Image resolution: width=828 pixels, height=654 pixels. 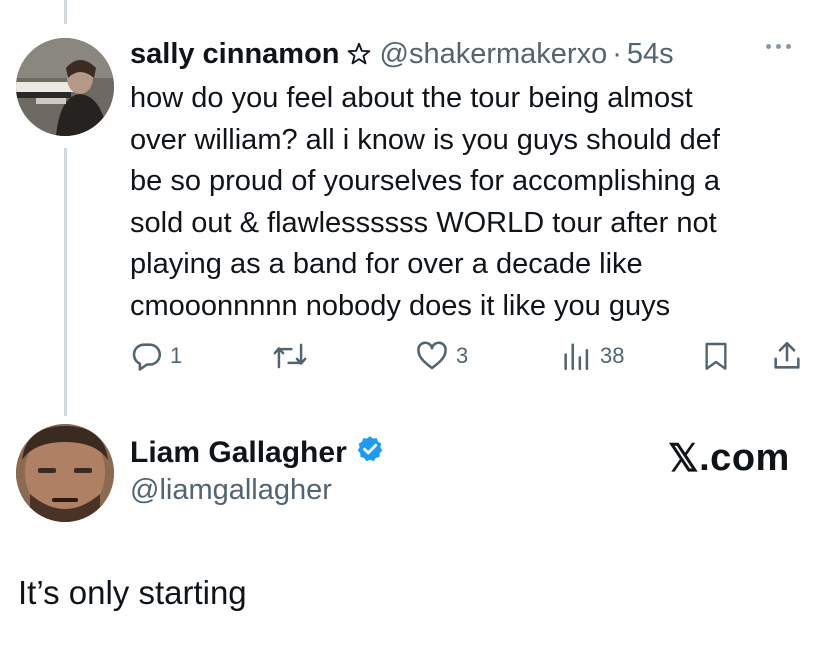 I want to click on more-icon, so click(x=778, y=46).